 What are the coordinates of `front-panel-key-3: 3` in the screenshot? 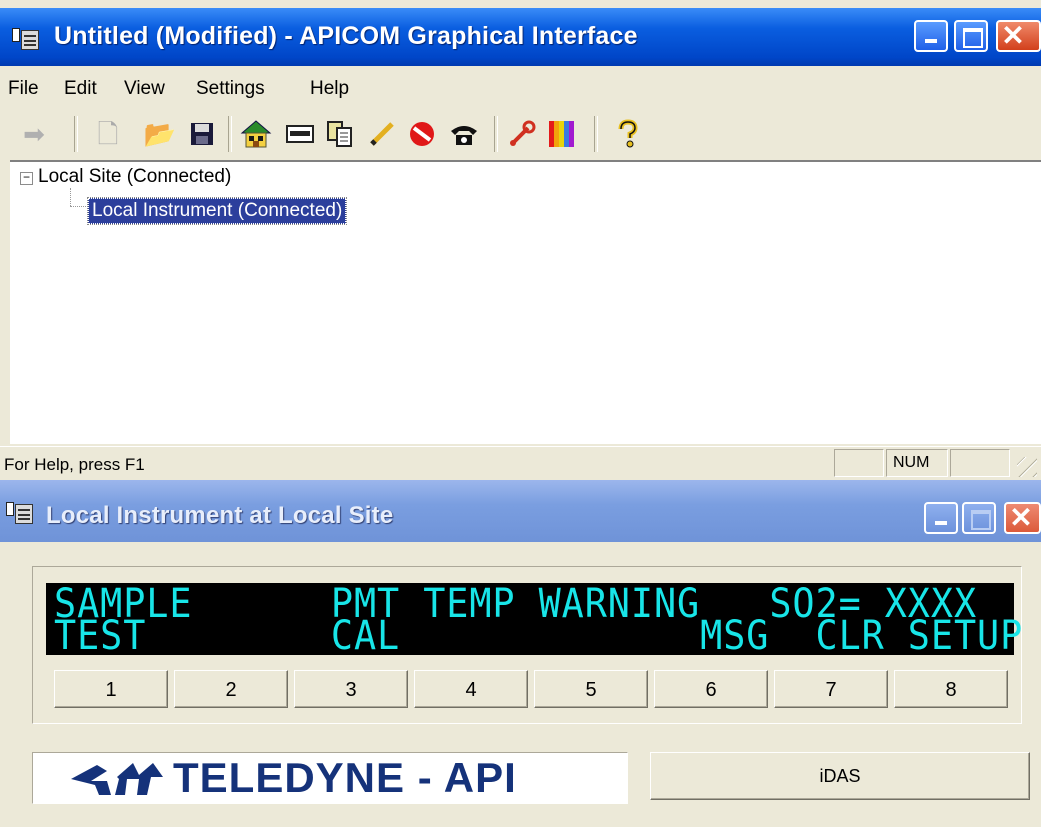 It's located at (351, 689).